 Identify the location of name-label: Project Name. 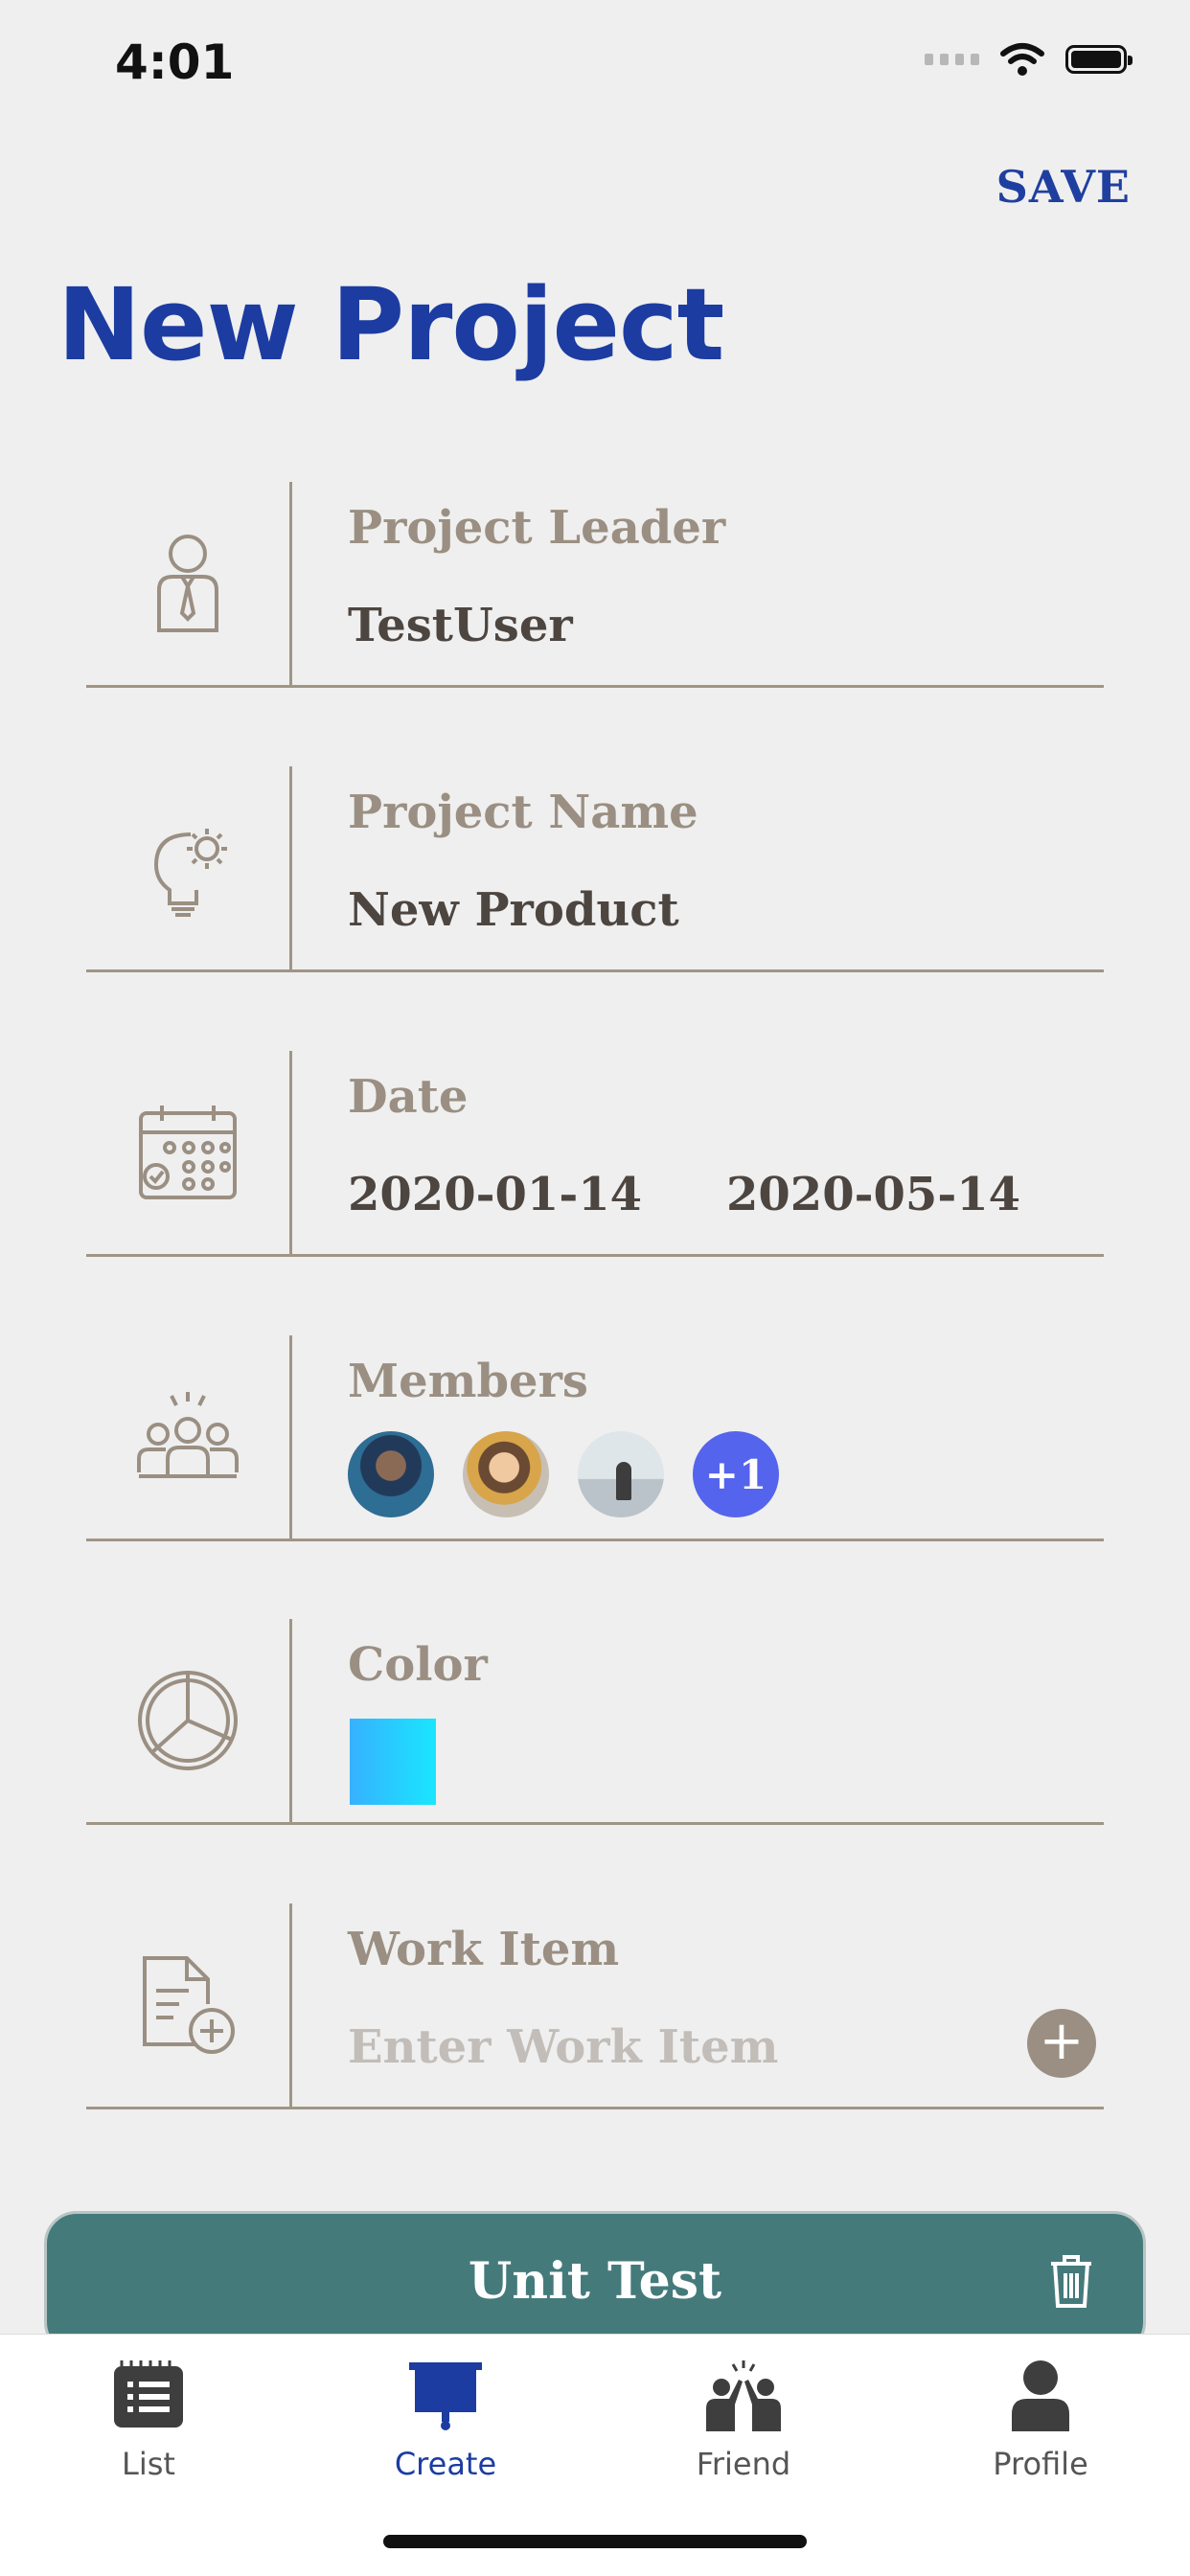
(523, 812).